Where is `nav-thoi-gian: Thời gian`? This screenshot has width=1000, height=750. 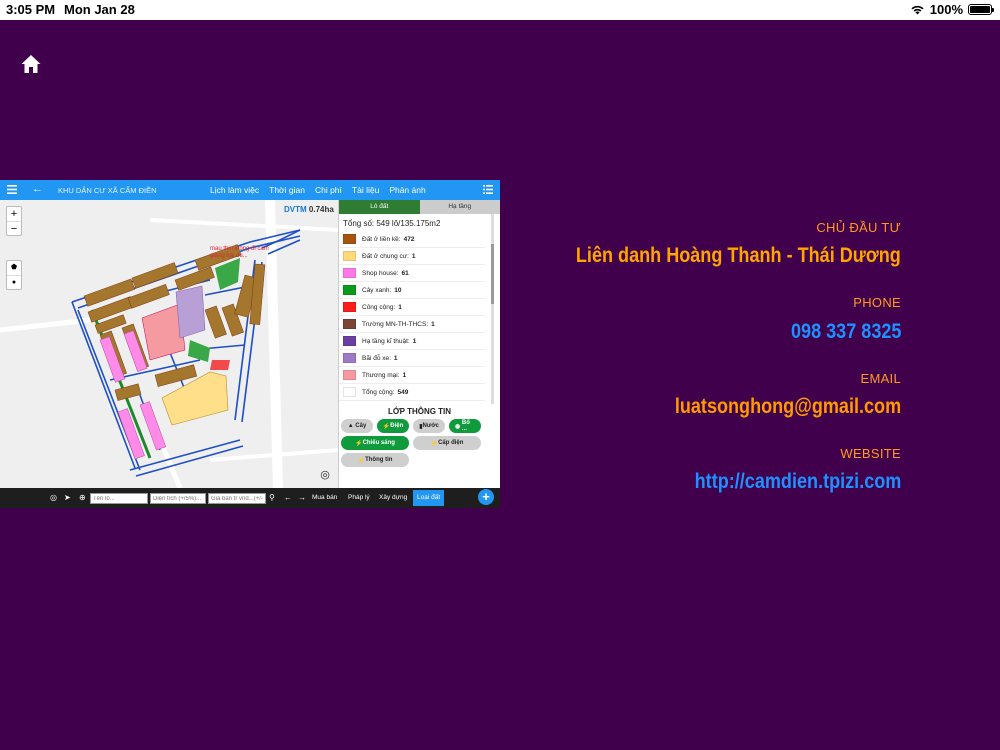 nav-thoi-gian: Thời gian is located at coordinates (287, 190).